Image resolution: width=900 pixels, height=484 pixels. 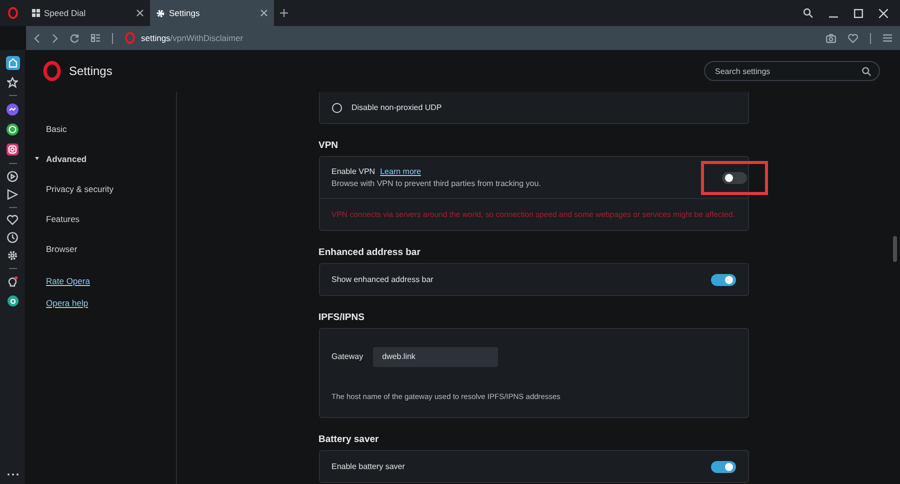 I want to click on nav-item: Basic, so click(x=100, y=129).